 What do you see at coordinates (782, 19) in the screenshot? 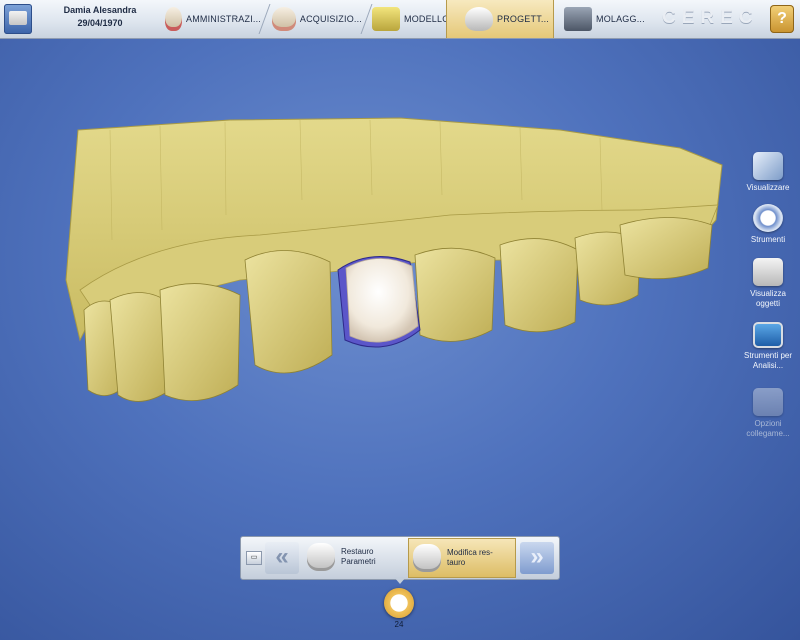
I see `help-icon: ?` at bounding box center [782, 19].